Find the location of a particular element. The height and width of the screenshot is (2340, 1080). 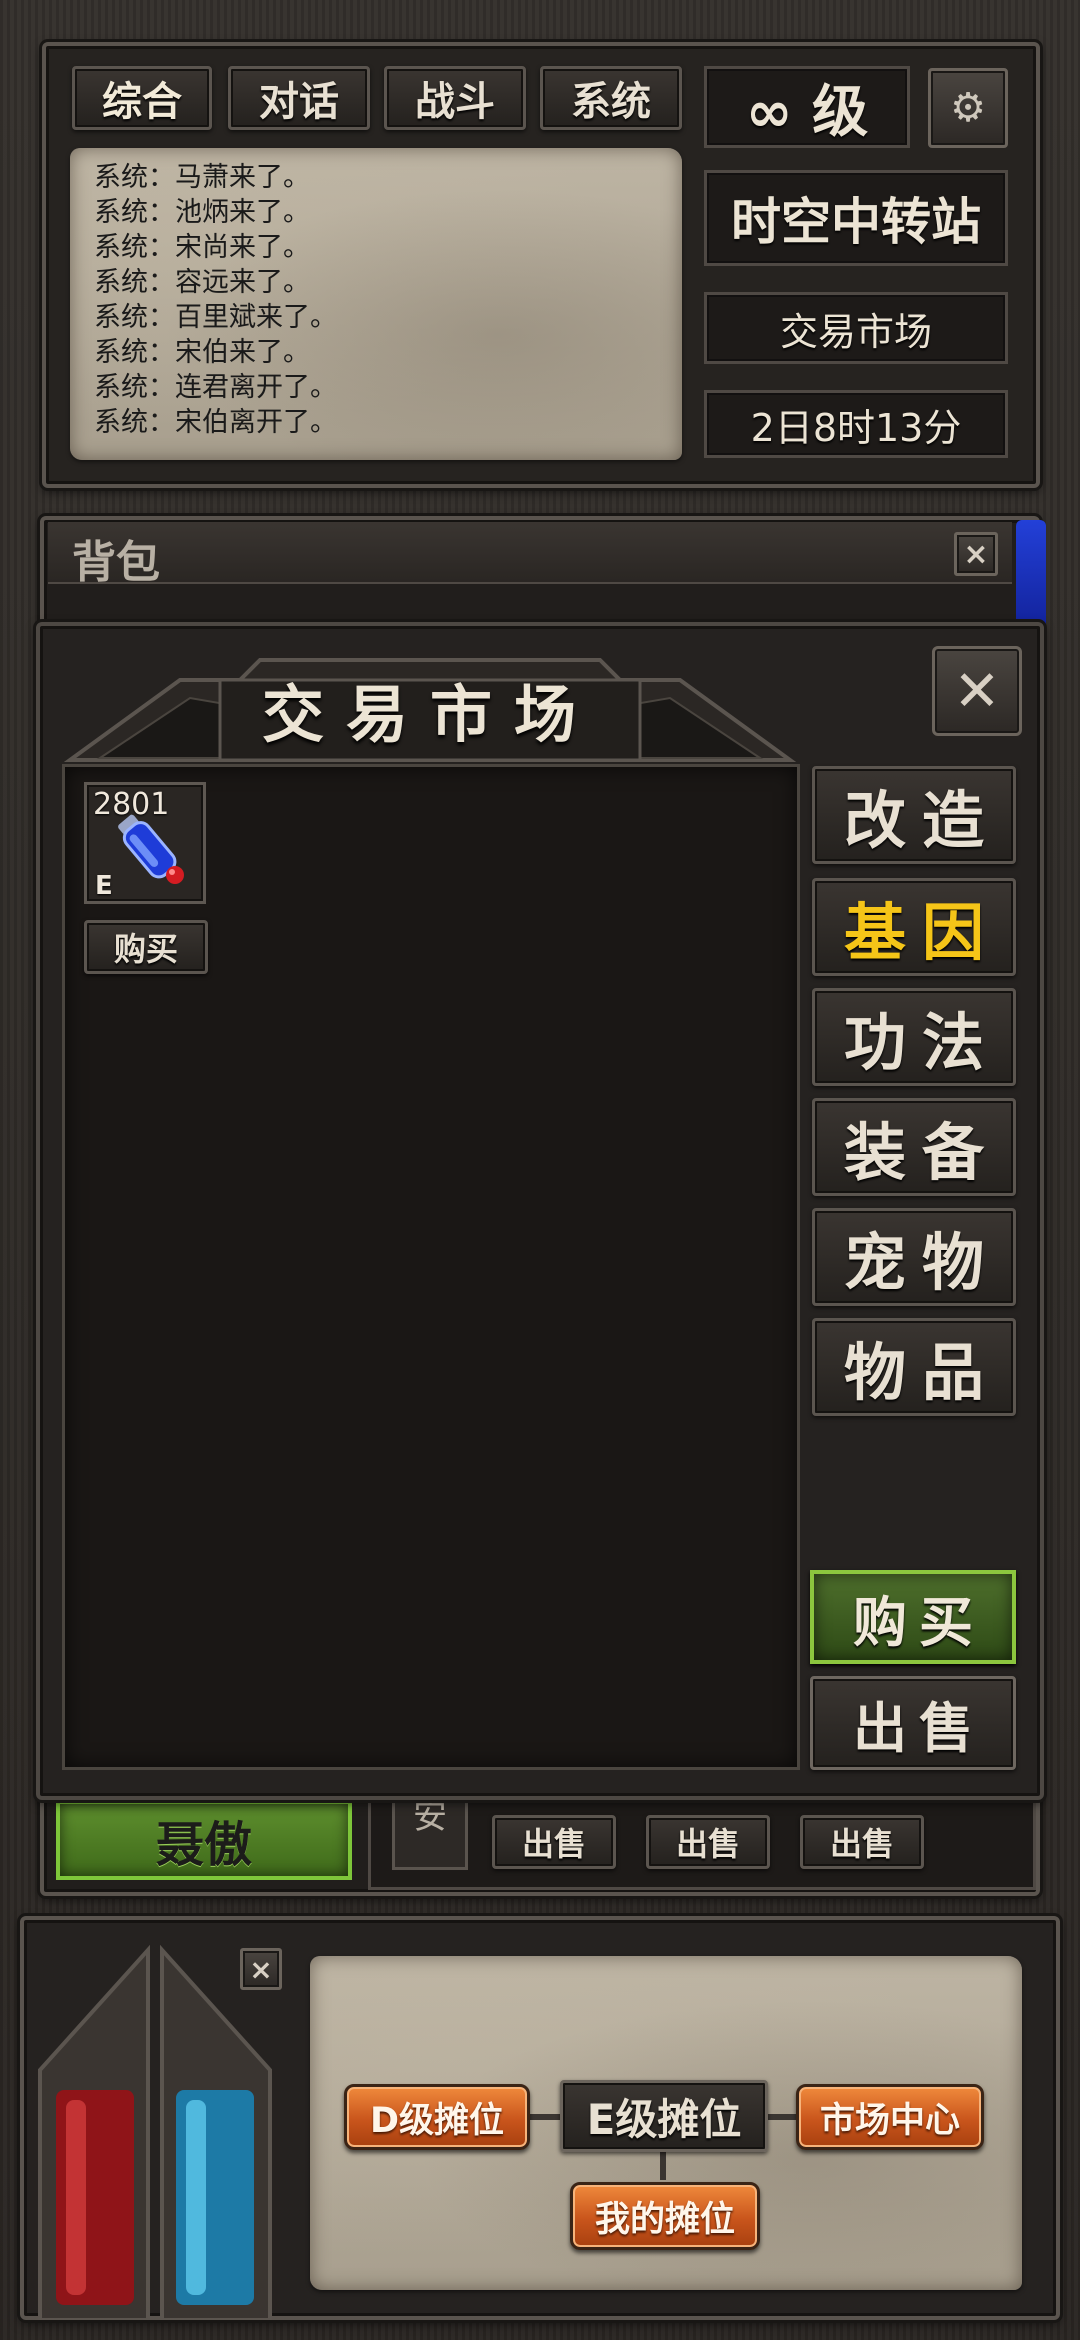

backpack-header is located at coordinates (530, 553).